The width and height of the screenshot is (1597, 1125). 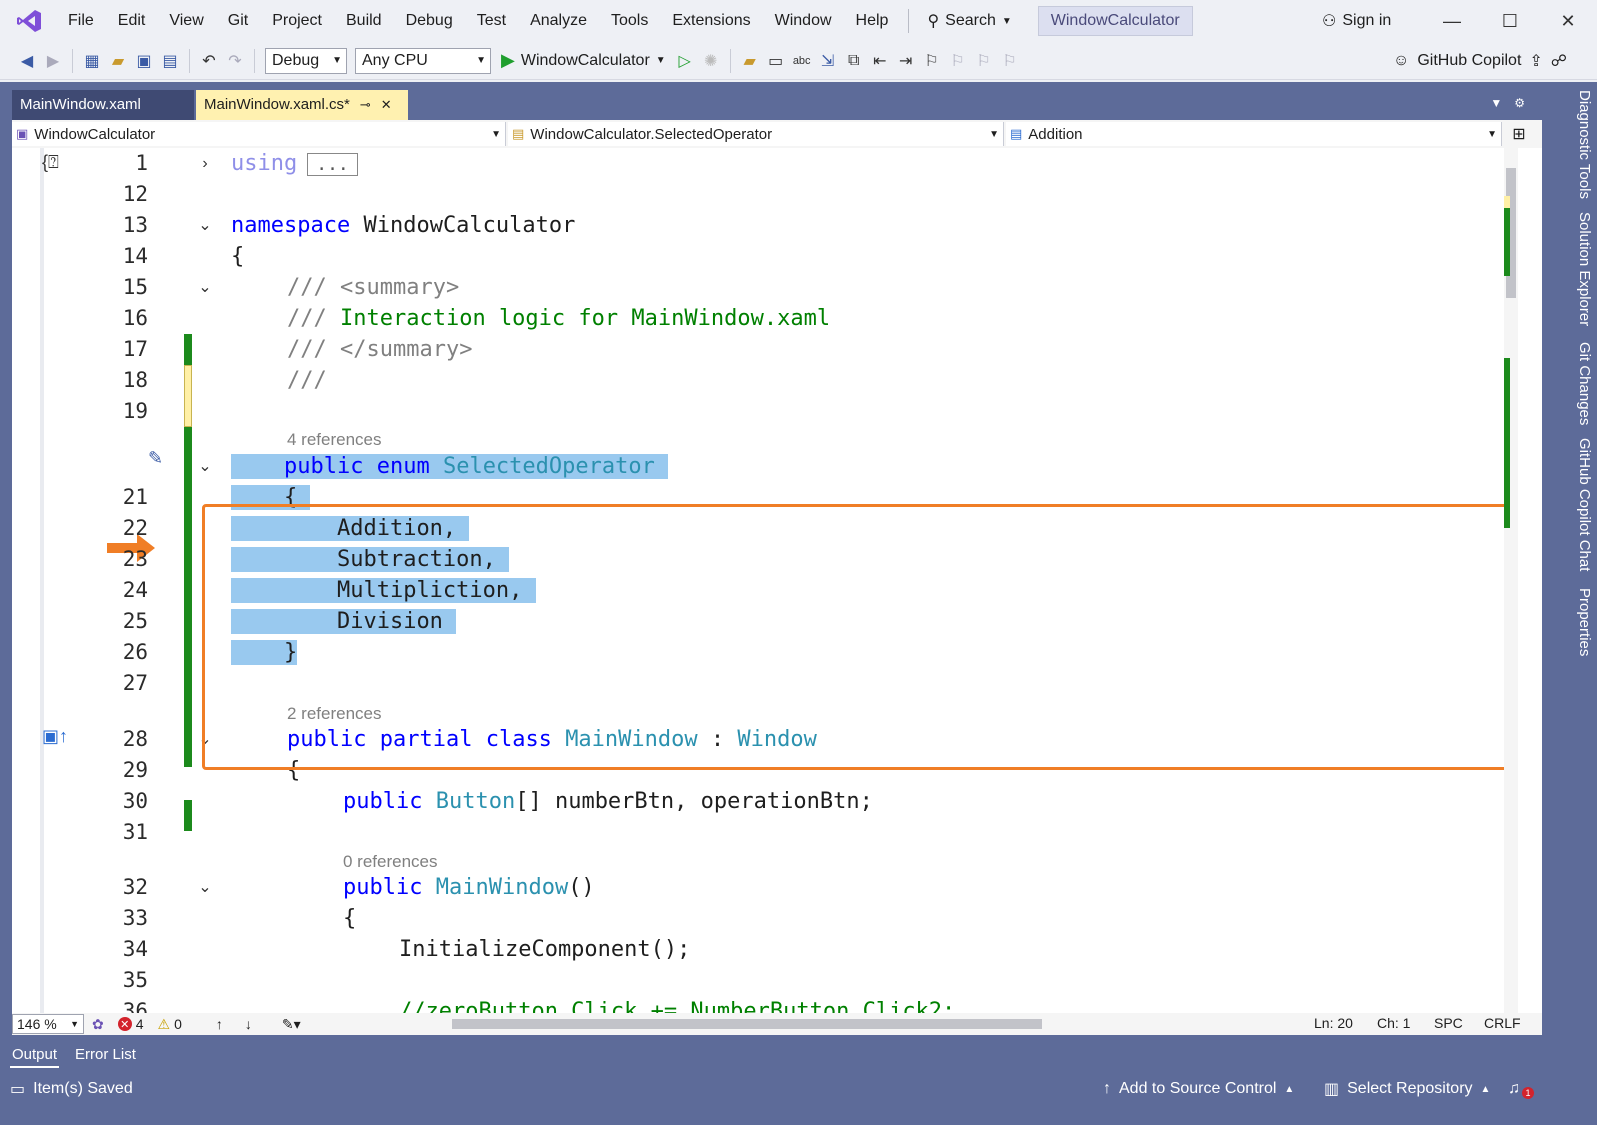 What do you see at coordinates (170, 61) in the screenshot?
I see `save-all-icon: ▤` at bounding box center [170, 61].